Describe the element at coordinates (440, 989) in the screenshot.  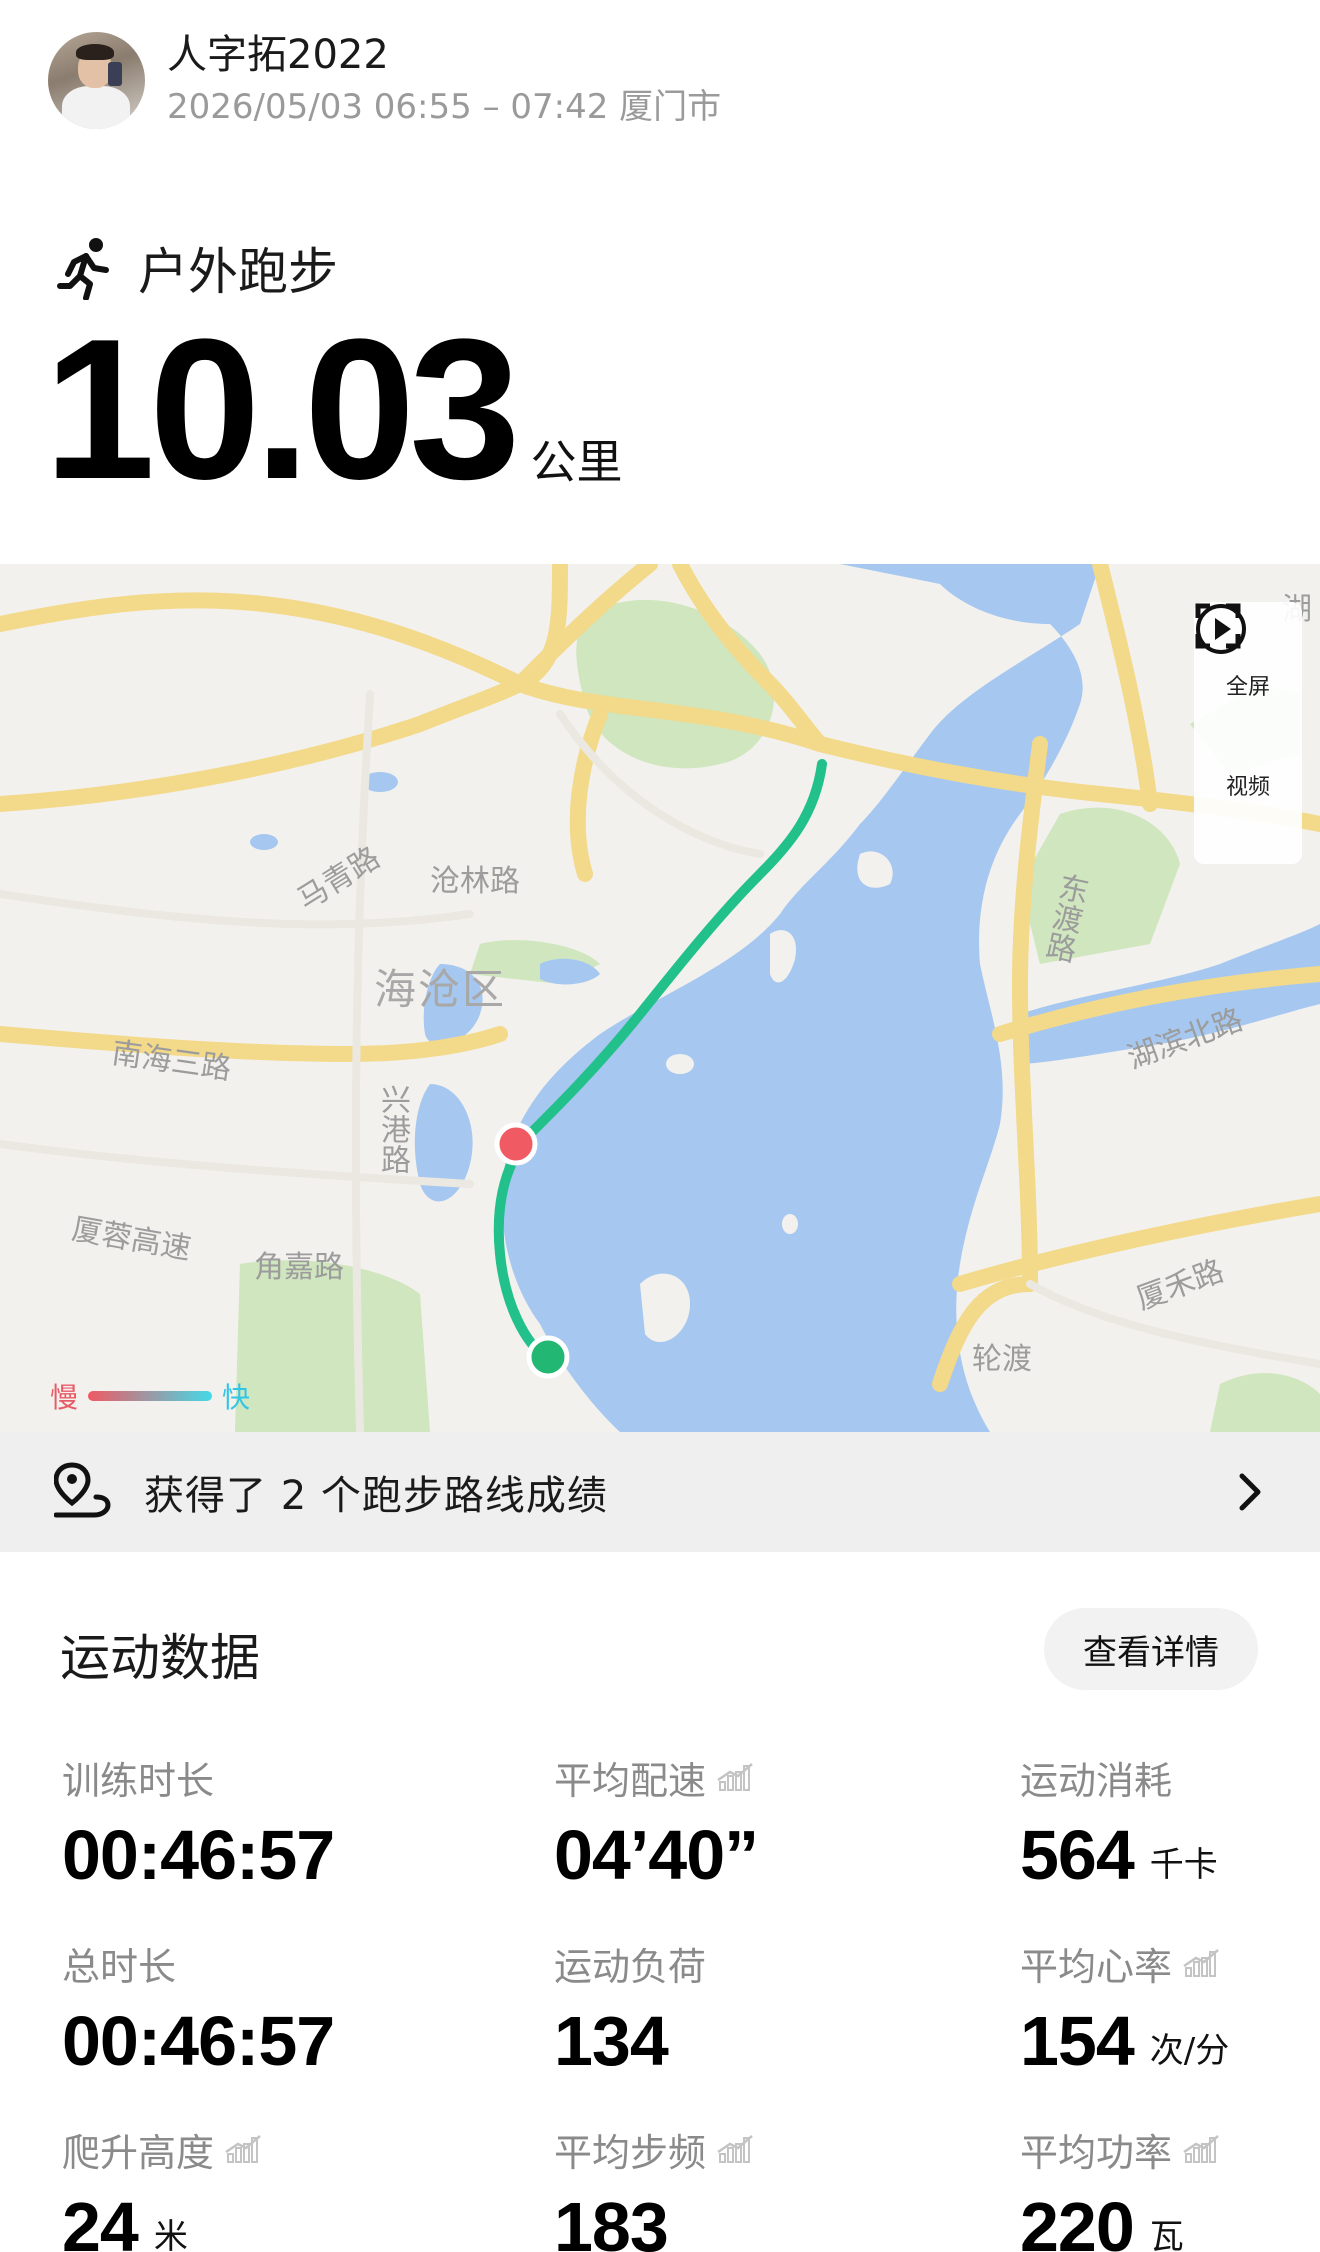
I see `map-label-district: 海沧区` at that location.